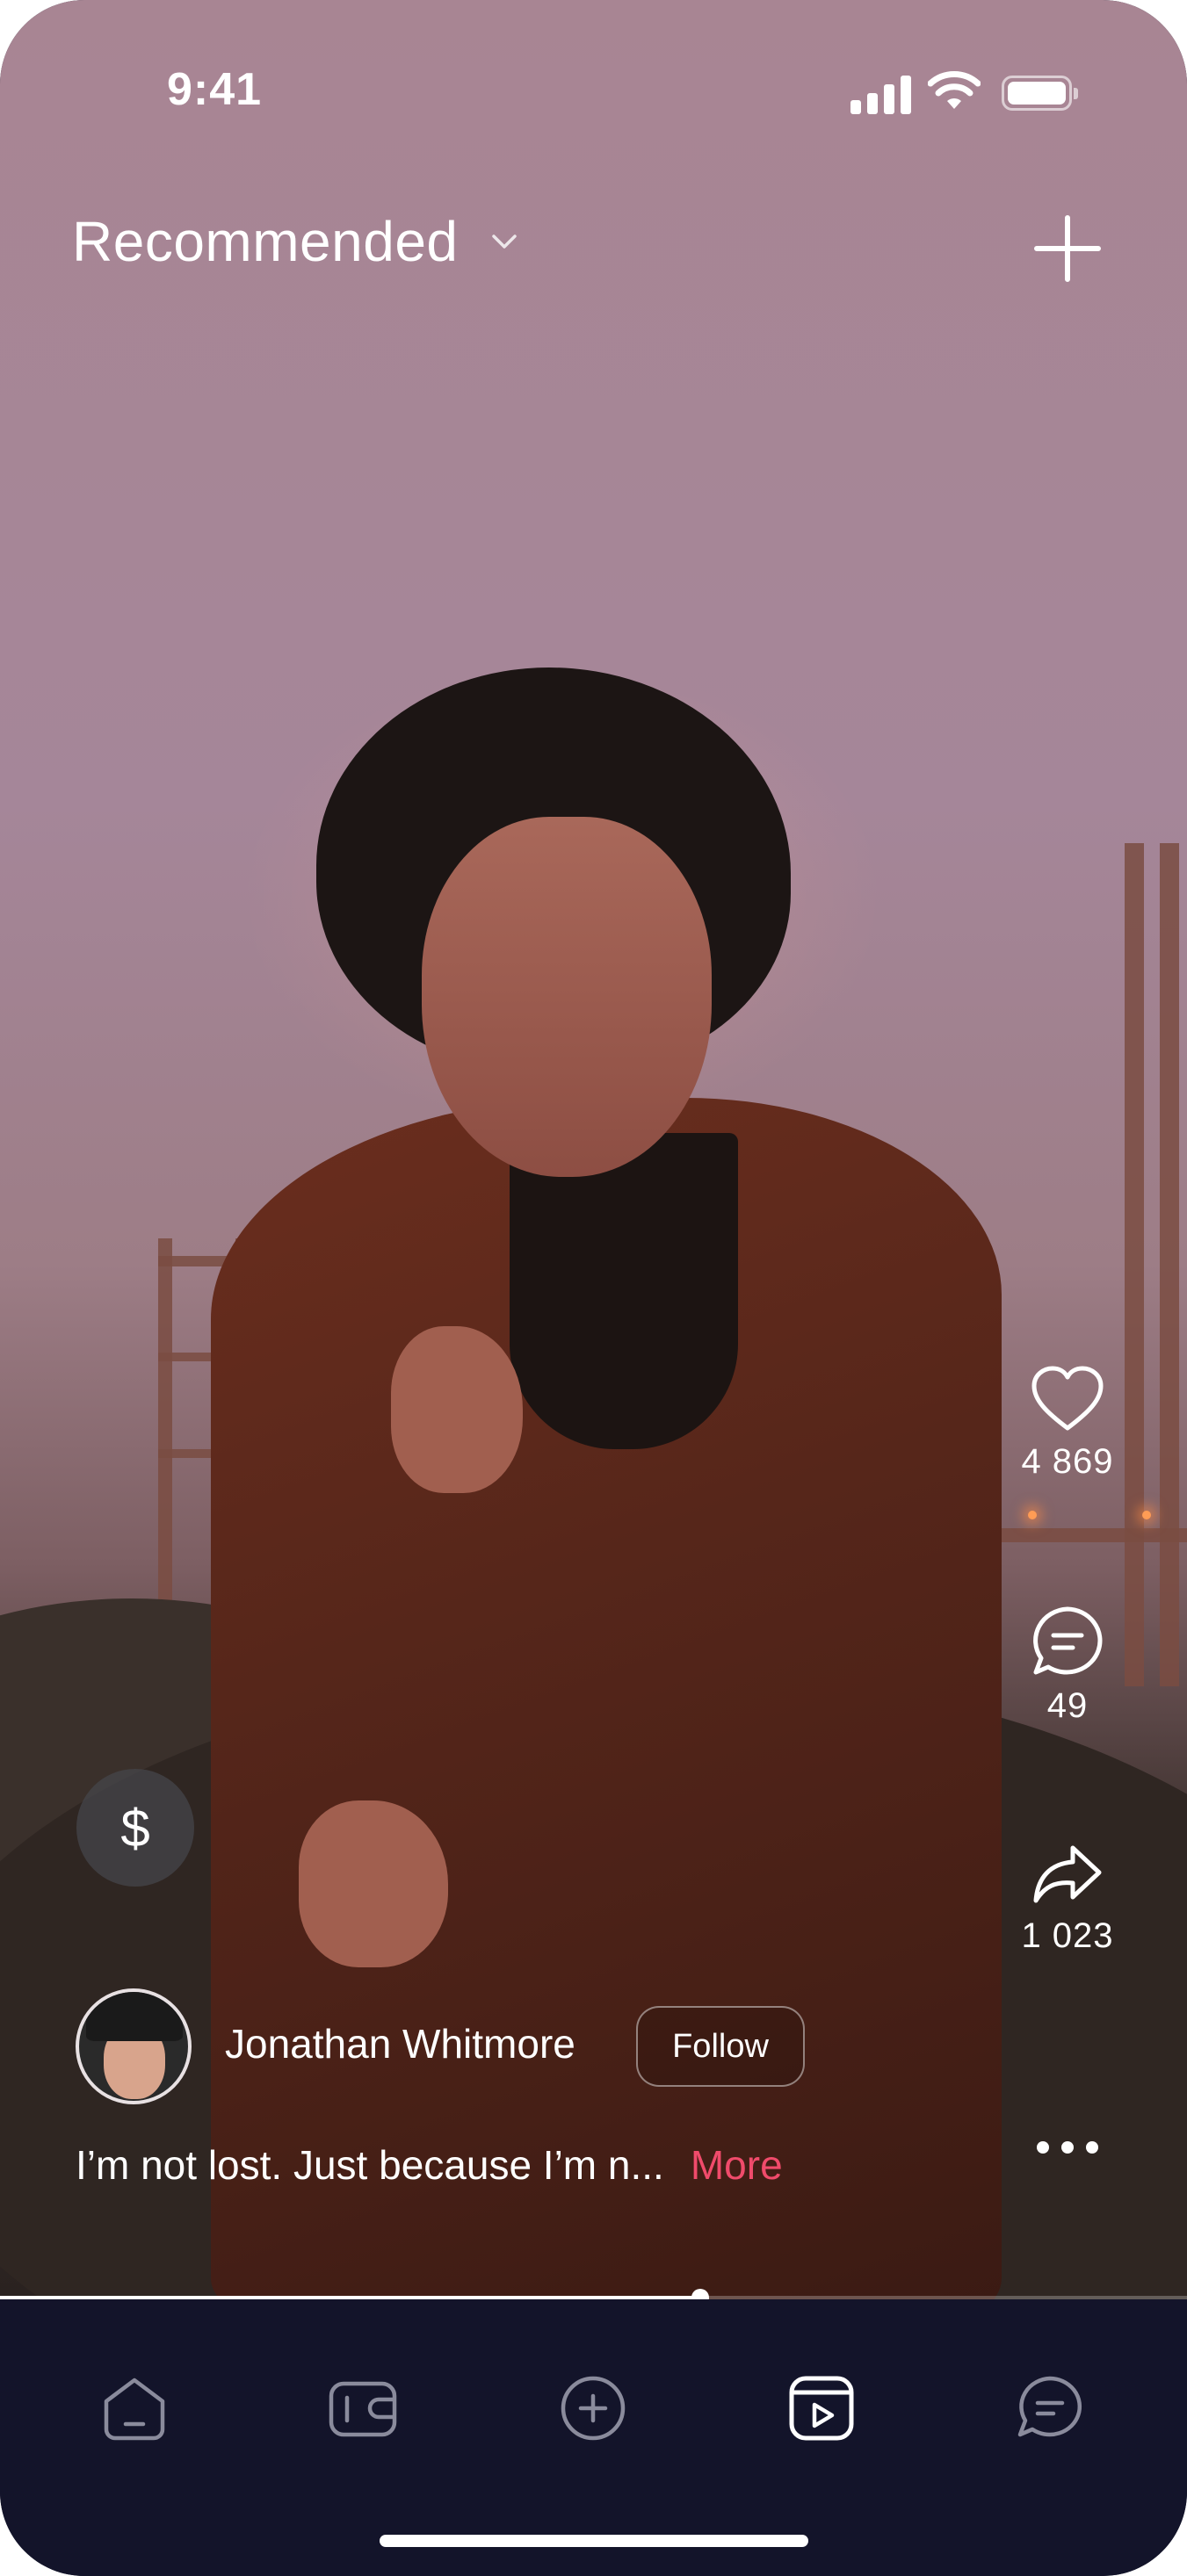 The image size is (1187, 2576). What do you see at coordinates (1068, 1640) in the screenshot?
I see `comment-icon` at bounding box center [1068, 1640].